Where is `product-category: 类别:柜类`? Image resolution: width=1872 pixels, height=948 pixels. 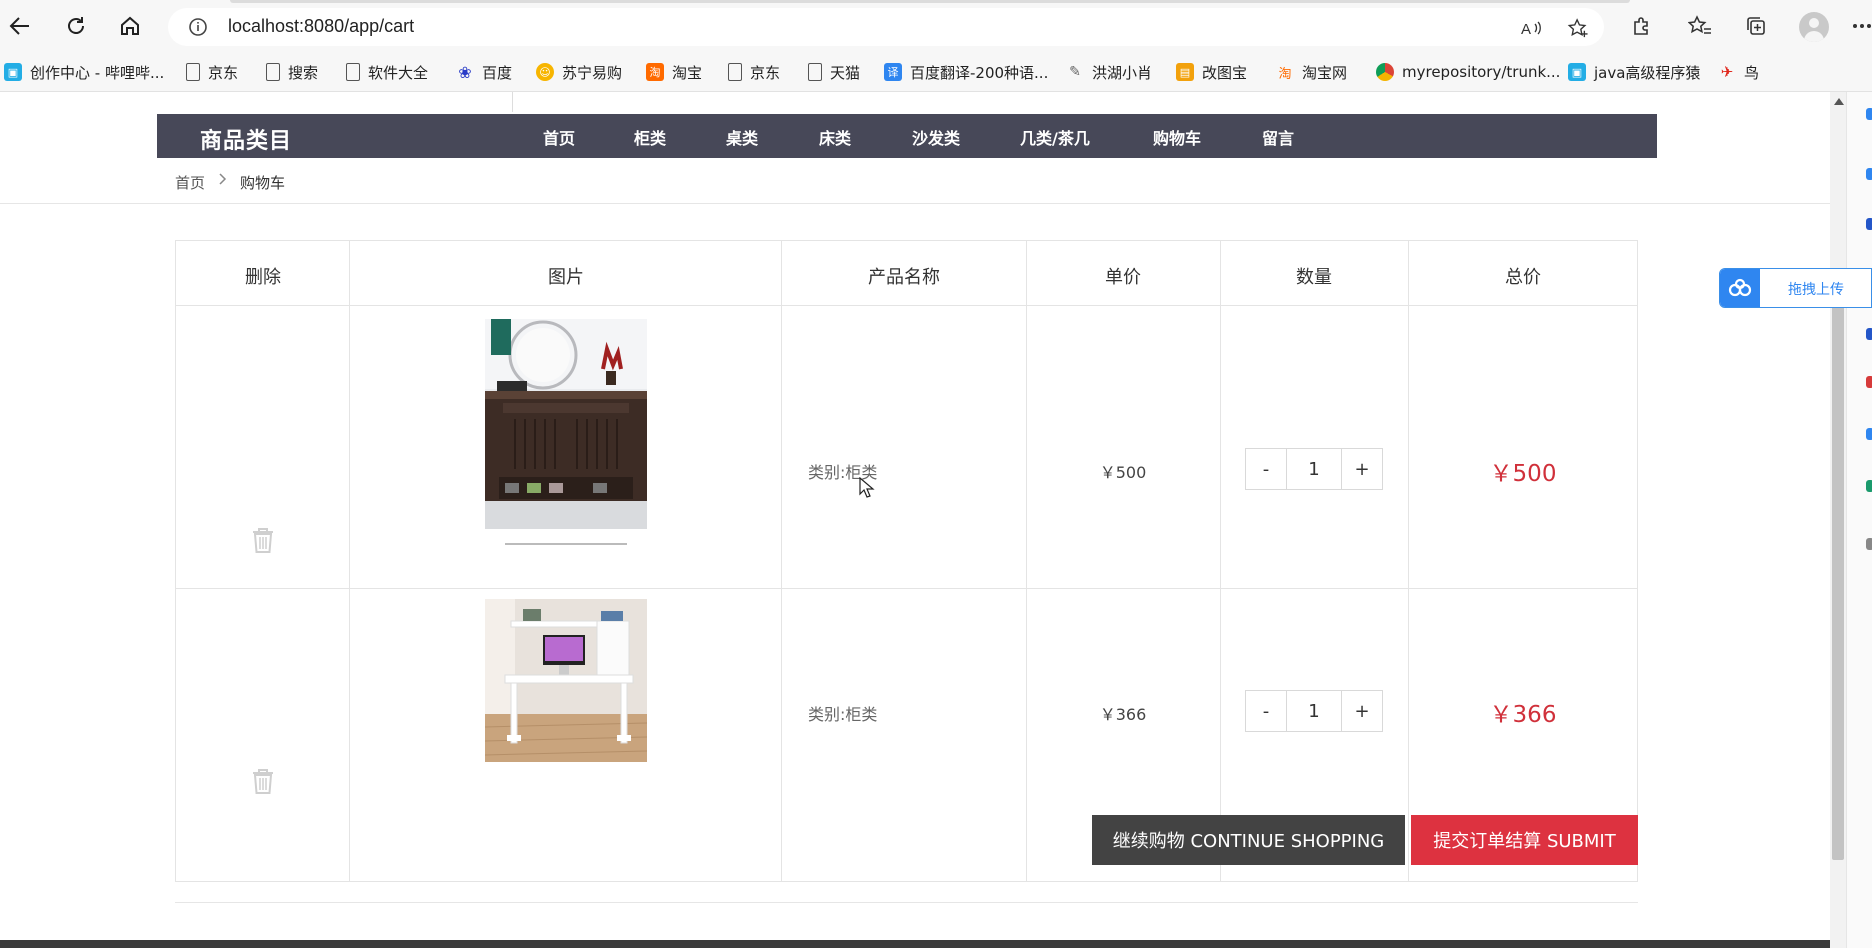
product-category: 类别:柜类 is located at coordinates (842, 713).